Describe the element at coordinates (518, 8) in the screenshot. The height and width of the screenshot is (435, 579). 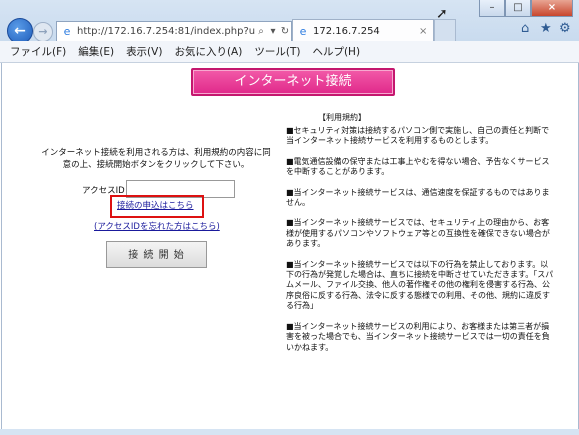
I see `maximize-button: □` at that location.